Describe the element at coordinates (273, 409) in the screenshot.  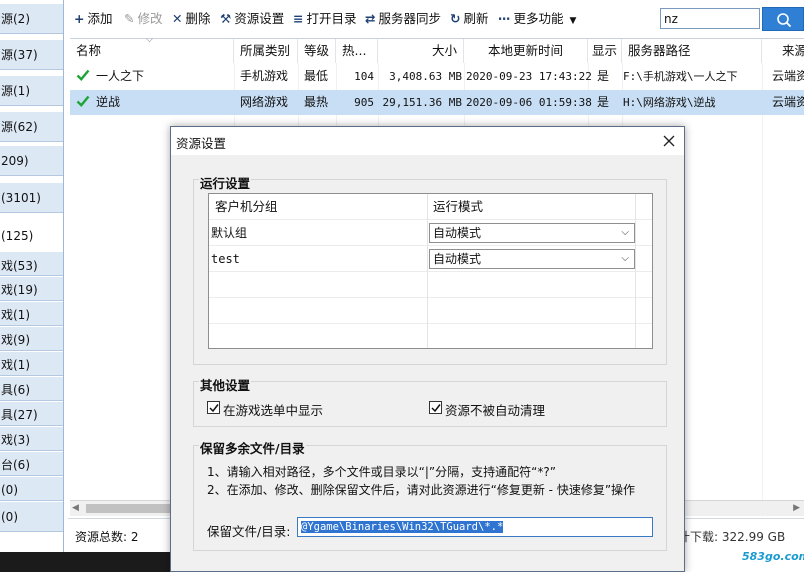
I see `show-in-menu-label: 在游戏选单中显示` at that location.